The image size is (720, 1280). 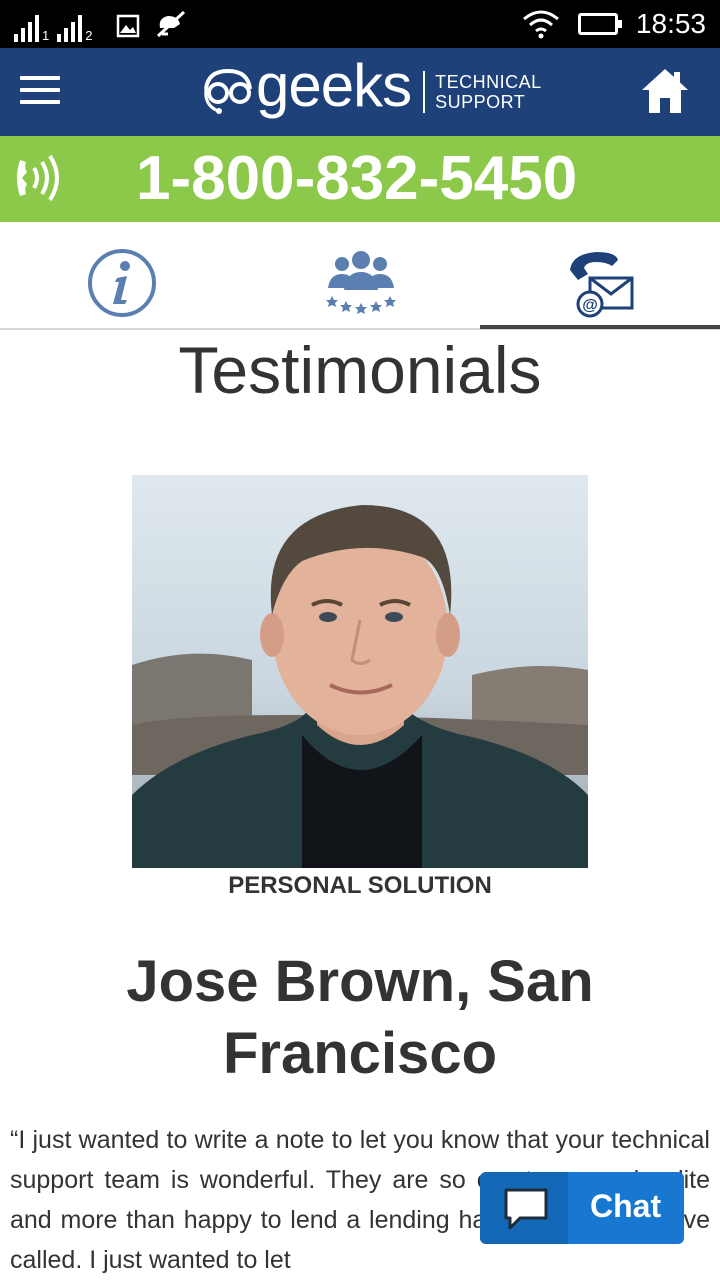 What do you see at coordinates (122, 283) in the screenshot?
I see `info-icon` at bounding box center [122, 283].